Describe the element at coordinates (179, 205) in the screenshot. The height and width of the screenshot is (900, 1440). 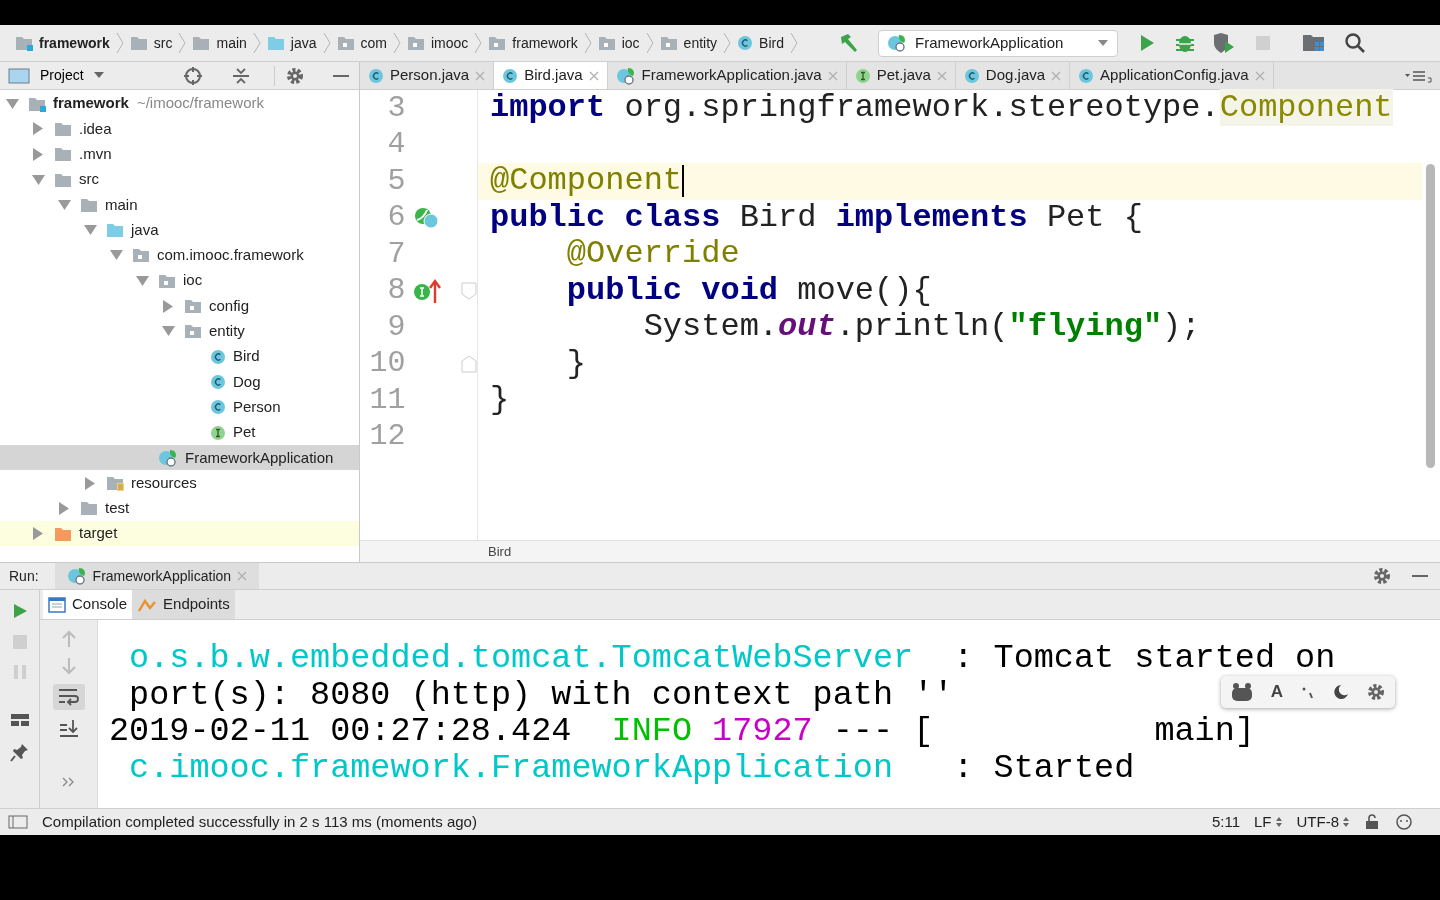
I see `tree-item: main` at that location.